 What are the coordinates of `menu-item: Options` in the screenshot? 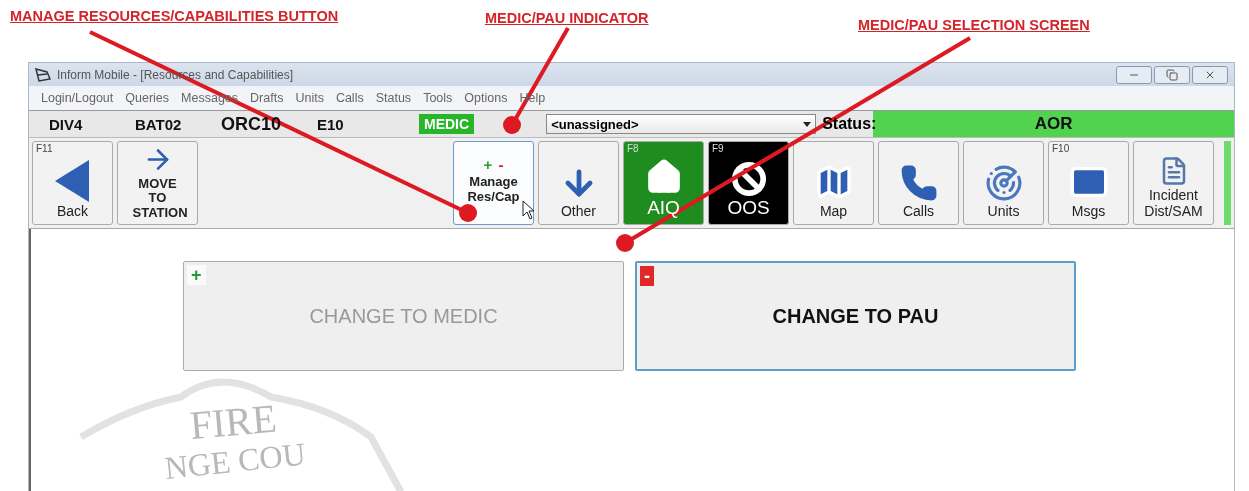 It's located at (486, 98).